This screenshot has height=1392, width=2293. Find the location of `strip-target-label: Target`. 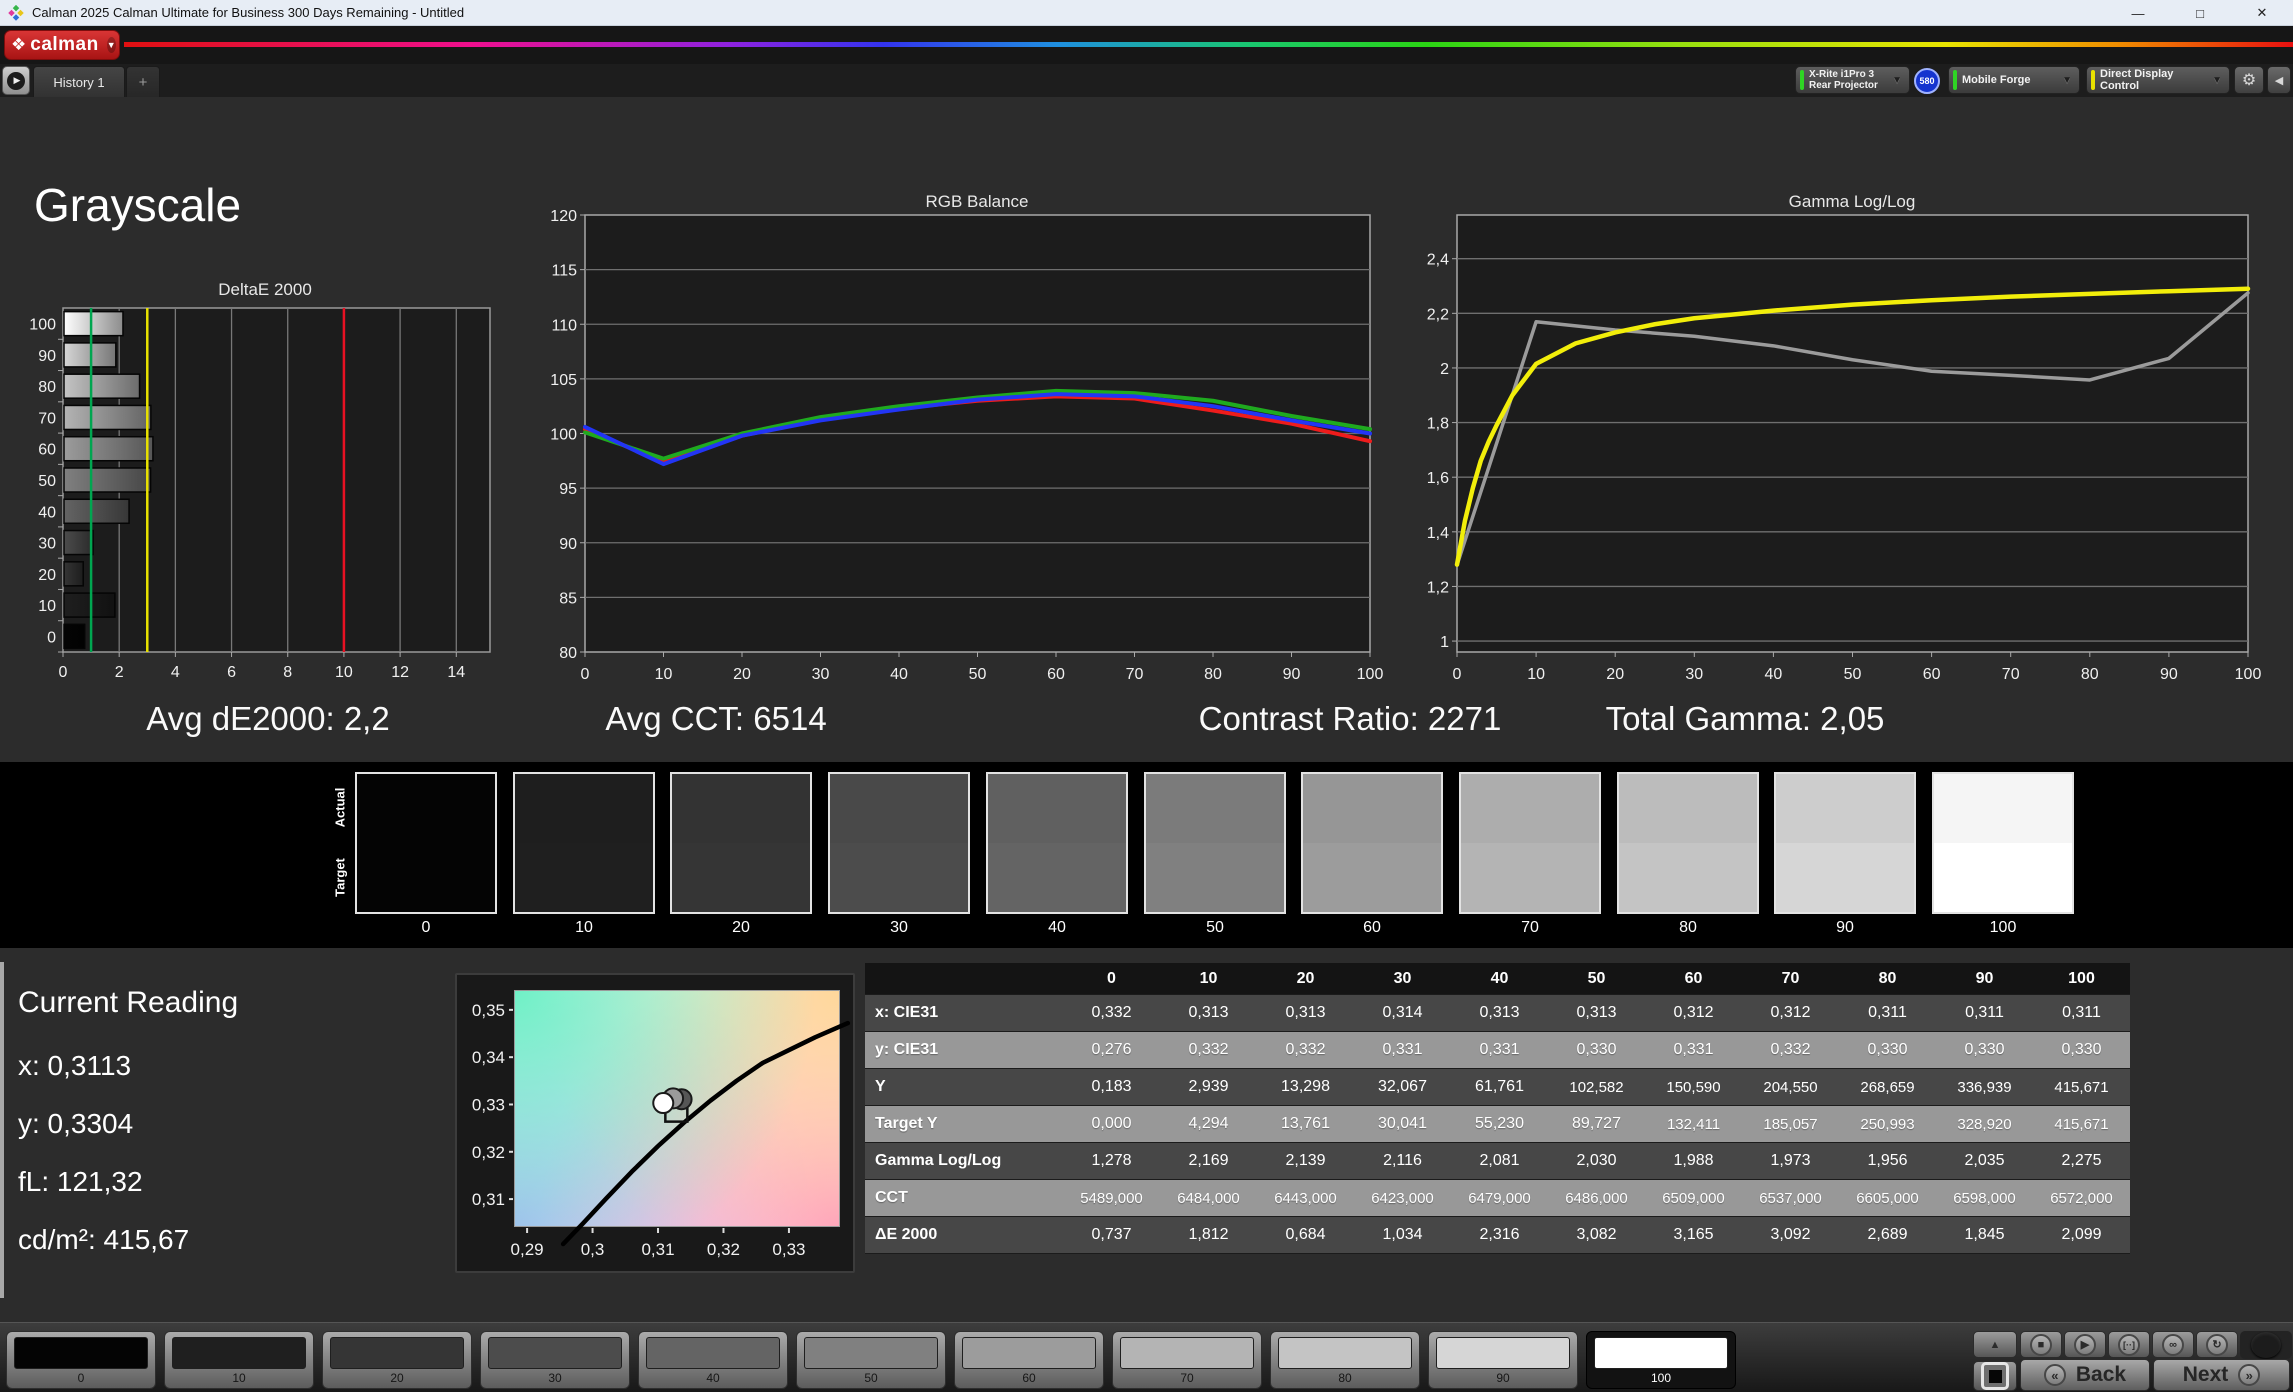

strip-target-label: Target is located at coordinates (340, 877).